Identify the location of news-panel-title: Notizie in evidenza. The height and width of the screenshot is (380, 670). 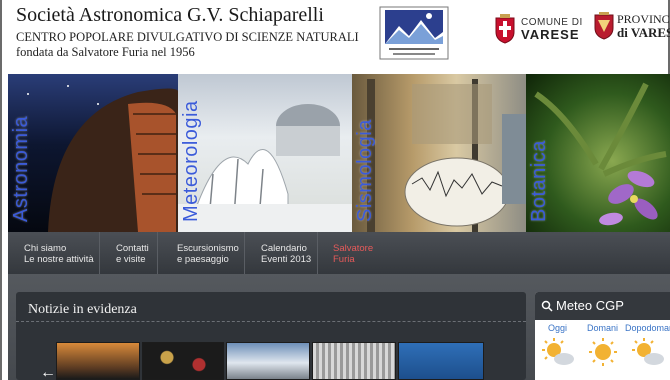
(82, 309).